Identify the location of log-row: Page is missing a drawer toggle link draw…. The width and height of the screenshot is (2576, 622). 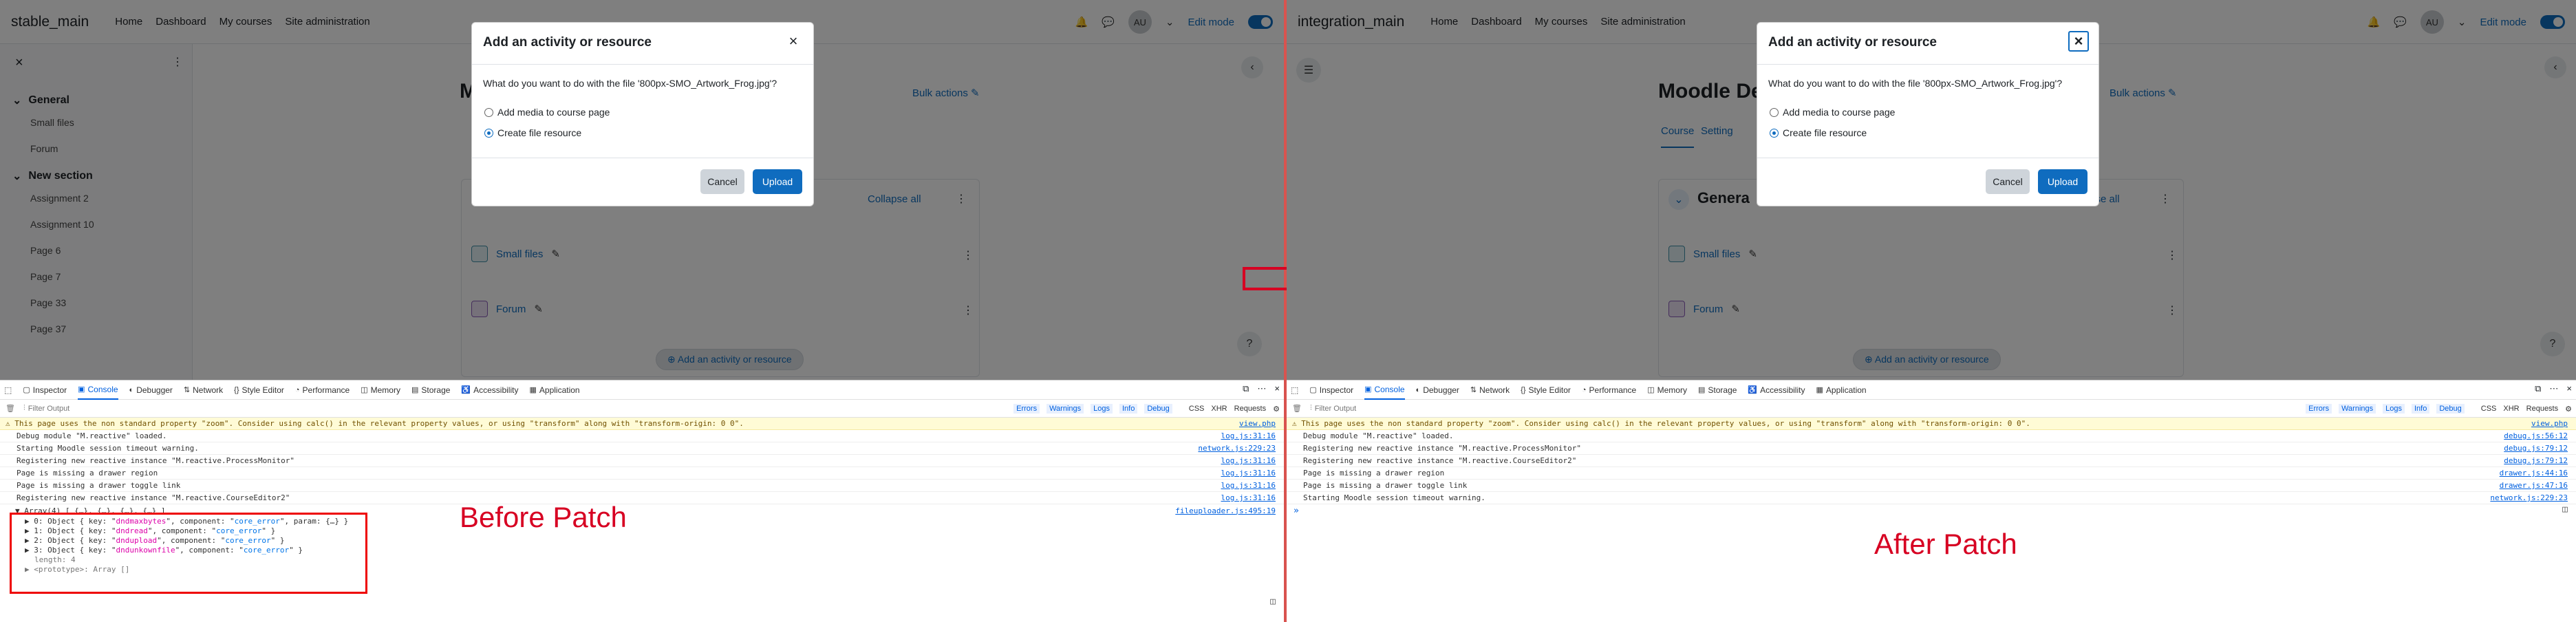
(1931, 486).